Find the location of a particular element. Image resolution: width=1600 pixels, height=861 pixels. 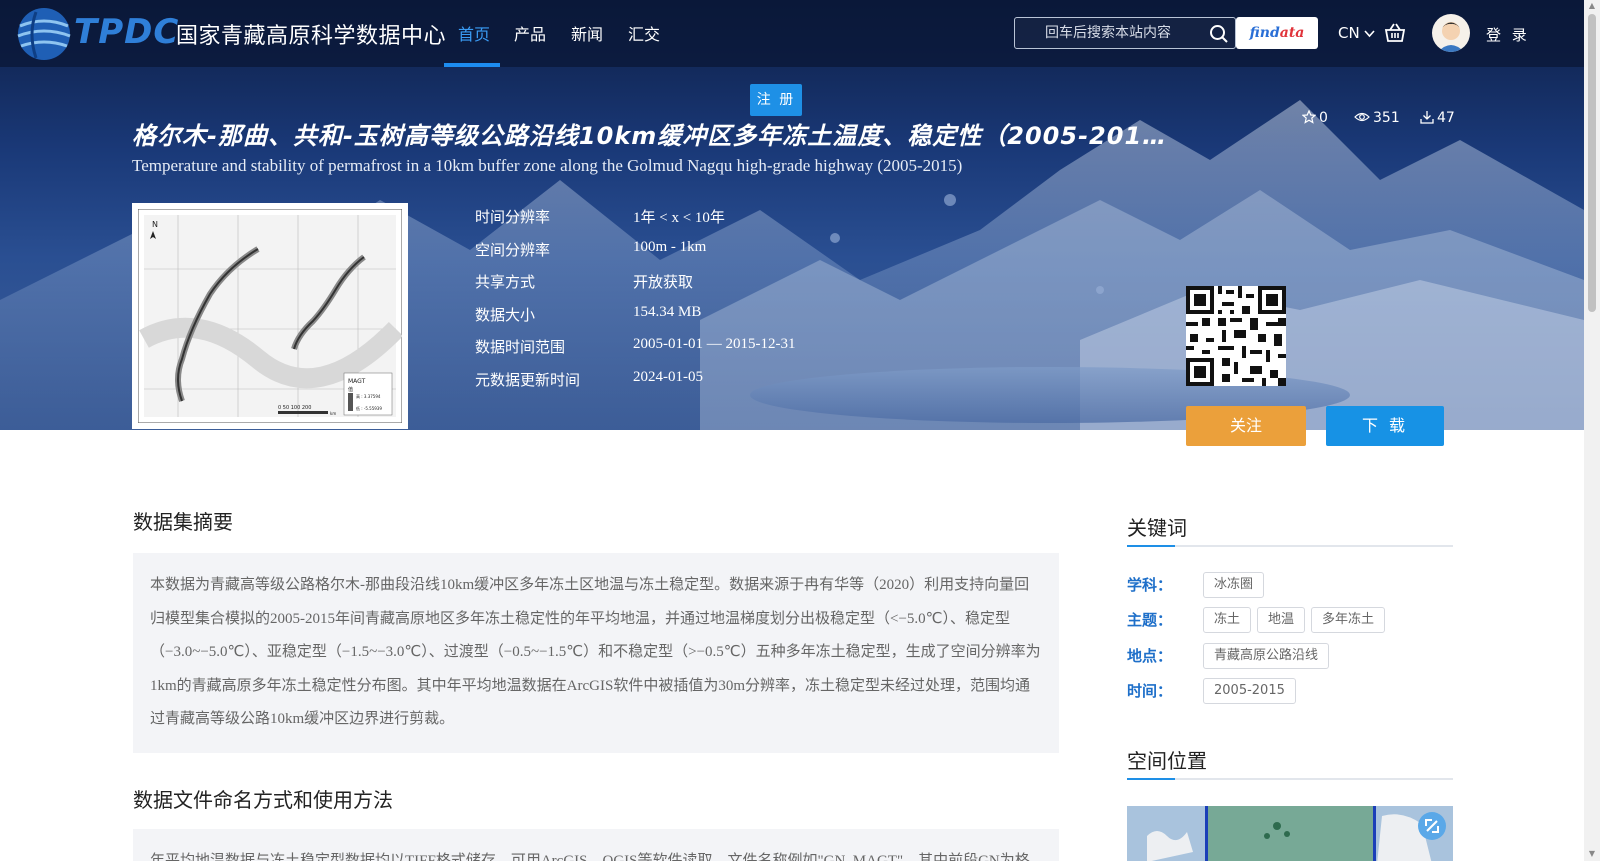

keyword-tag: 青藏高原公路沿线 is located at coordinates (1266, 656).